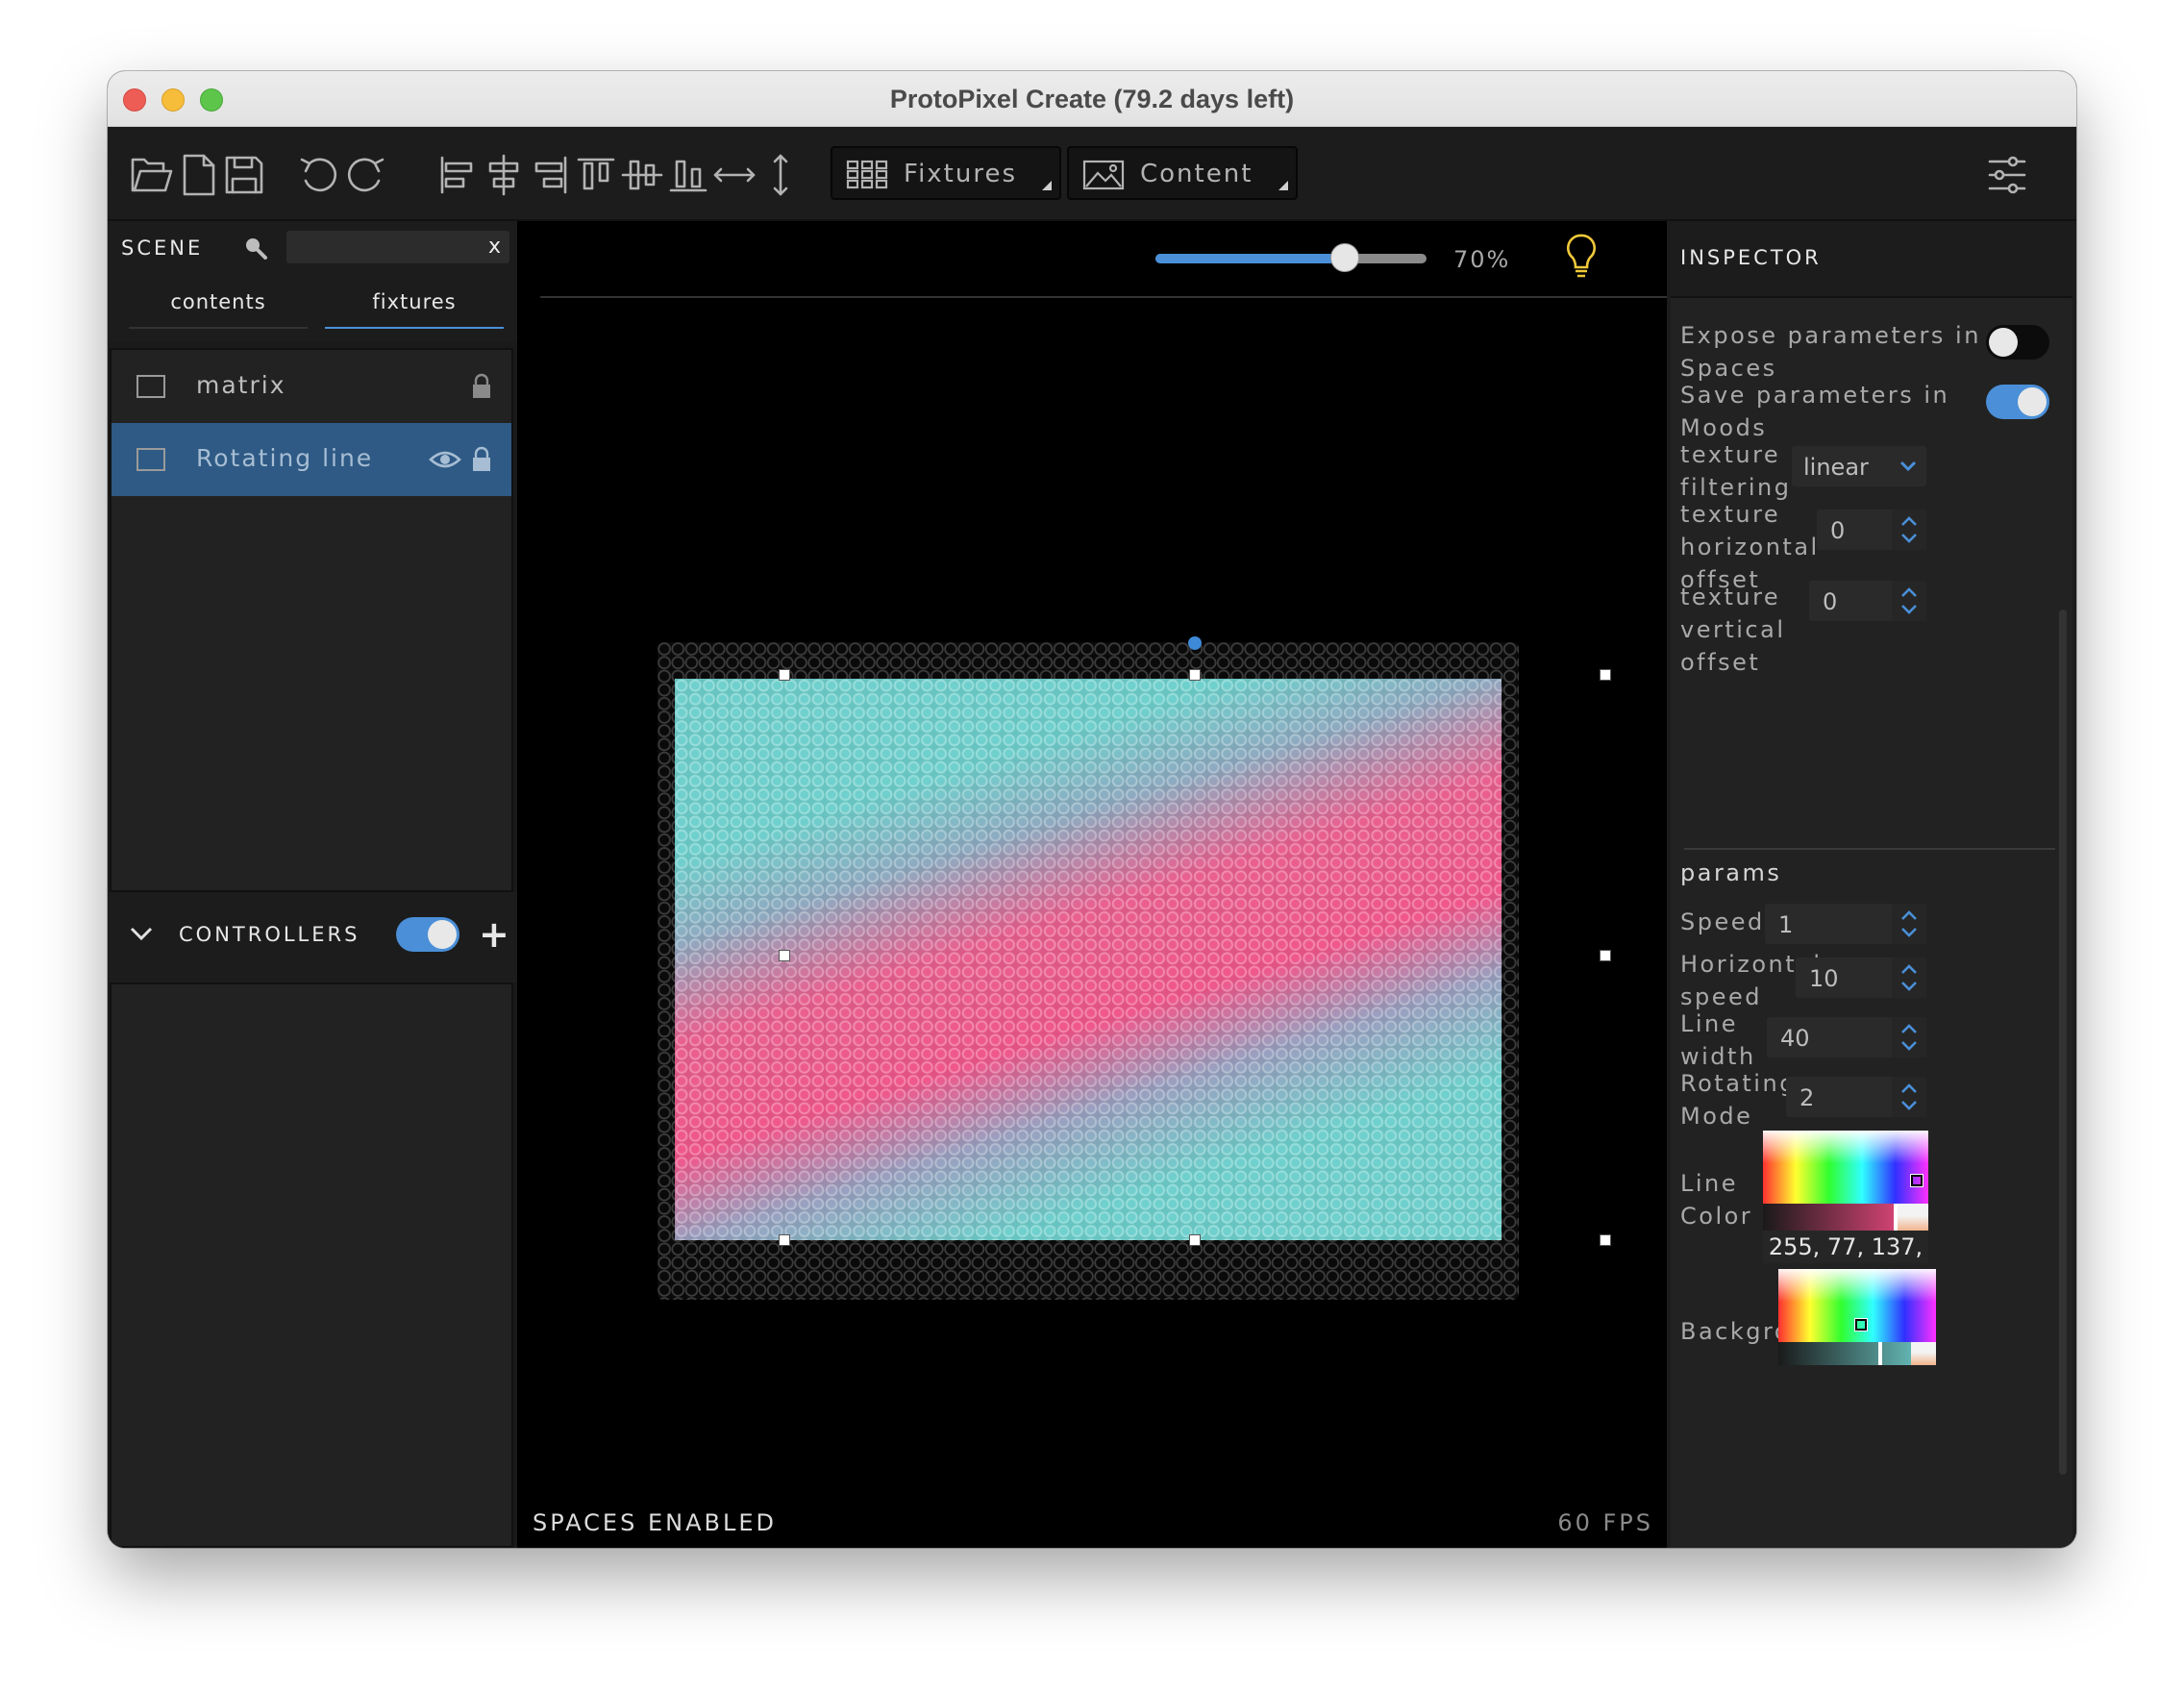  What do you see at coordinates (285, 458) in the screenshot?
I see `item-label: Rotating line` at bounding box center [285, 458].